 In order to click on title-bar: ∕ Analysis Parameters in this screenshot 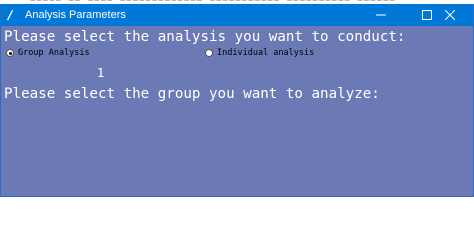, I will do `click(237, 15)`.